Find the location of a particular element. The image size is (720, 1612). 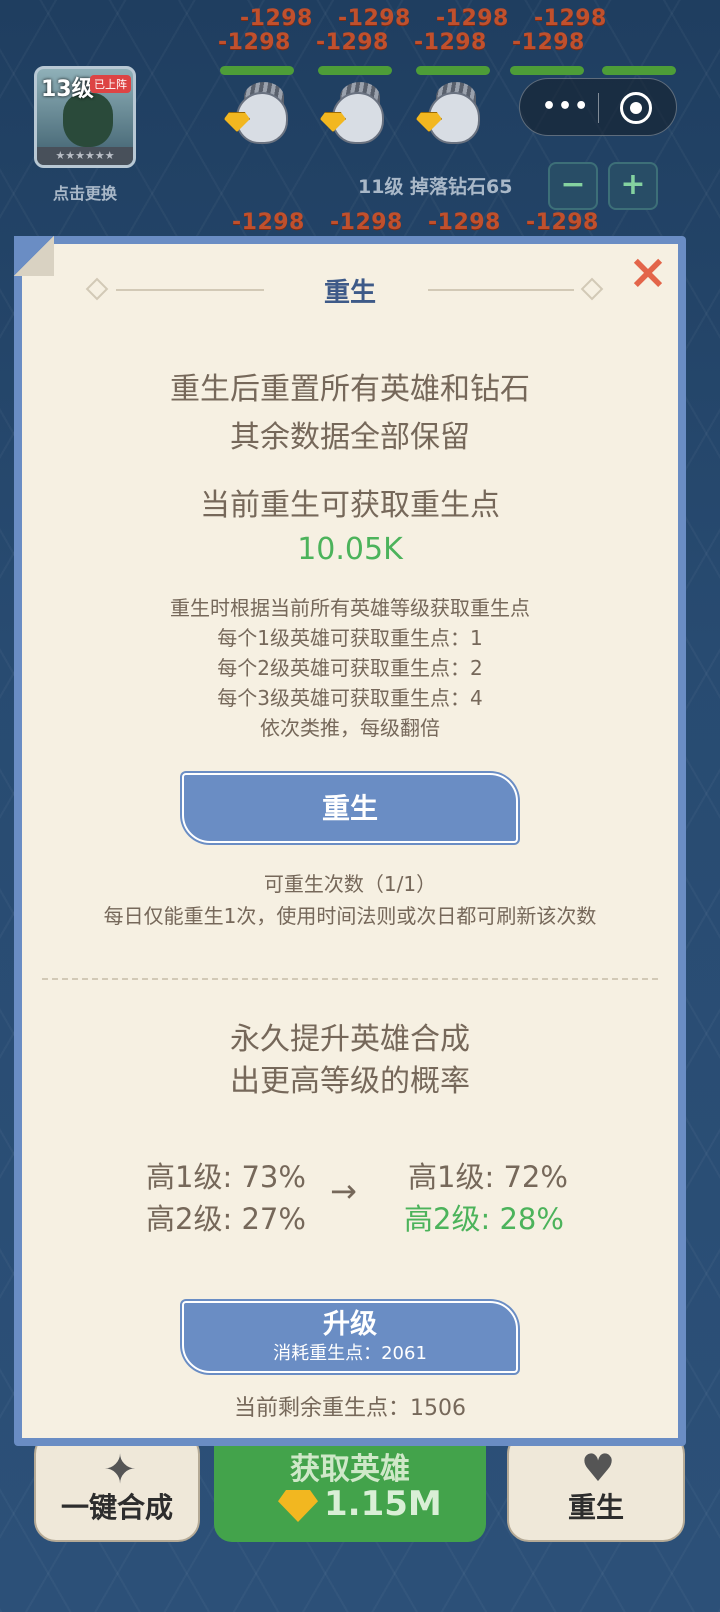

drop-info: 11级 掉落钻石65 is located at coordinates (435, 187).